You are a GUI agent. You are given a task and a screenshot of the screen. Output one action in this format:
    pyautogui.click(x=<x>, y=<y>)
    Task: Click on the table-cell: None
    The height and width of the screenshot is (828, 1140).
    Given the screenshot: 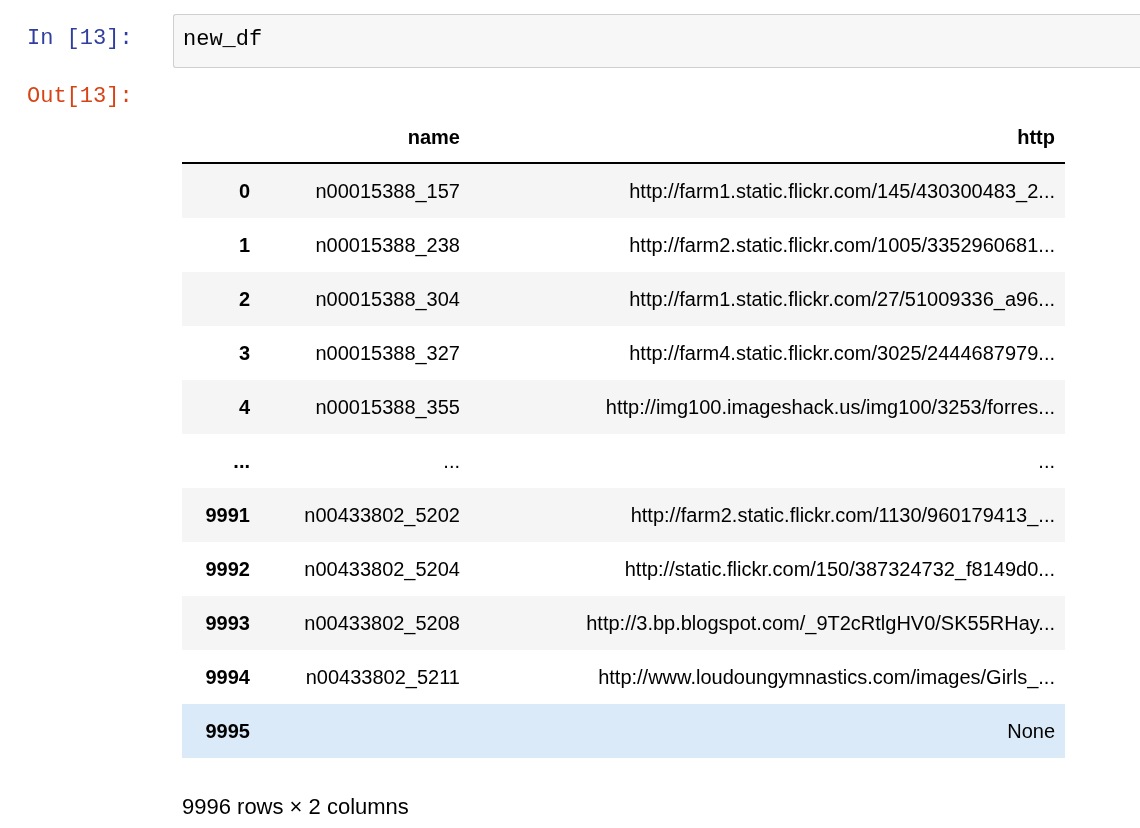 What is the action you would take?
    pyautogui.click(x=767, y=731)
    